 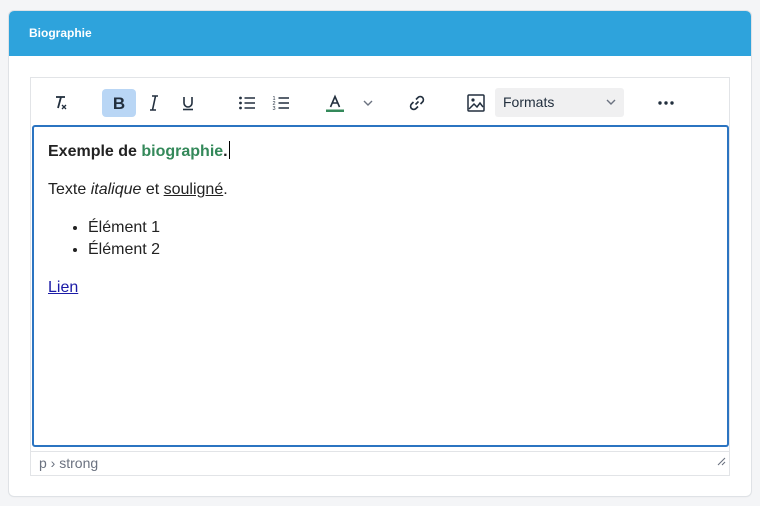 I want to click on clear-format-icon, so click(x=60, y=103).